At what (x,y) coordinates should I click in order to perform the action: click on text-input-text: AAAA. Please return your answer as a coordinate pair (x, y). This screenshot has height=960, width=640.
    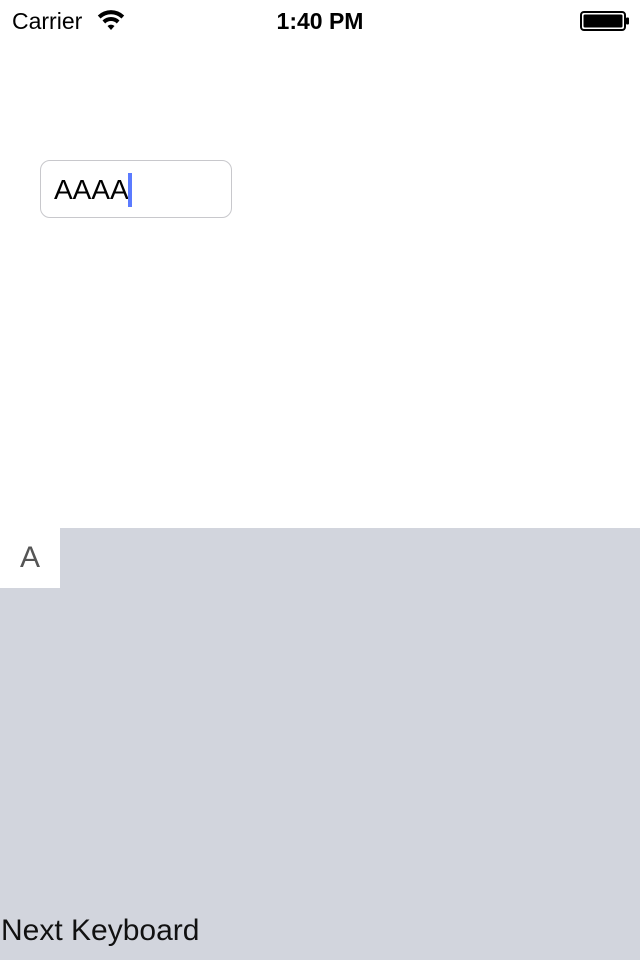
    Looking at the image, I should click on (91, 189).